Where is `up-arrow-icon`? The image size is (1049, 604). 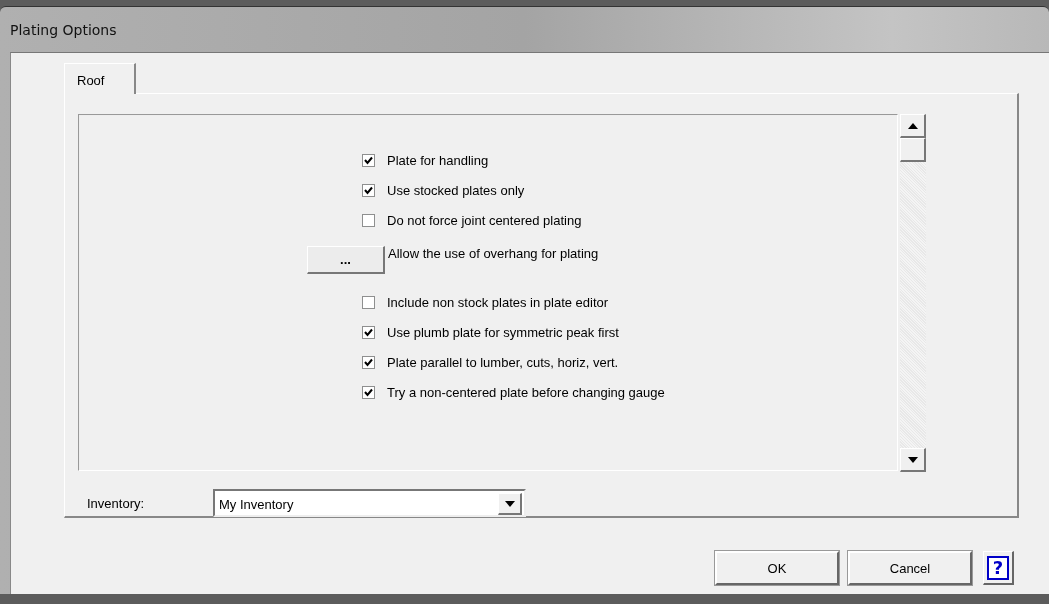 up-arrow-icon is located at coordinates (912, 125).